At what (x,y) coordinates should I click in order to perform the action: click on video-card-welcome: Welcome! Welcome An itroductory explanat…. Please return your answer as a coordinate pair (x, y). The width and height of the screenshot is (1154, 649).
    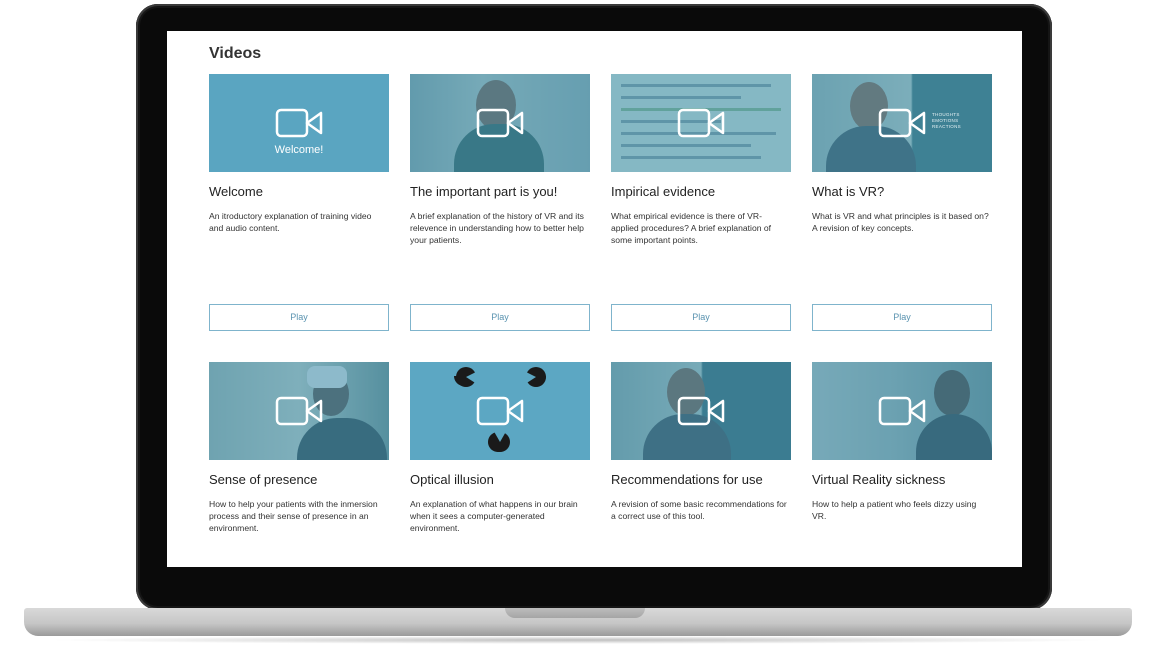
    Looking at the image, I should click on (299, 202).